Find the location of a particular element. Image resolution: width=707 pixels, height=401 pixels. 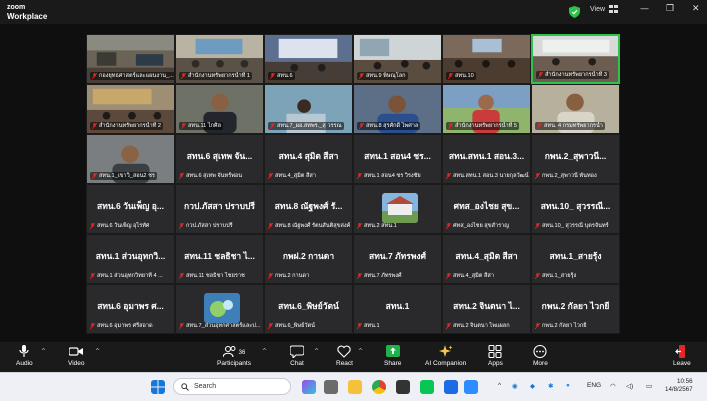

participant-tile: สทน.11 ชลธิชา ไ... สทน.11 ชลธิชา ไชยราช is located at coordinates (219, 259).